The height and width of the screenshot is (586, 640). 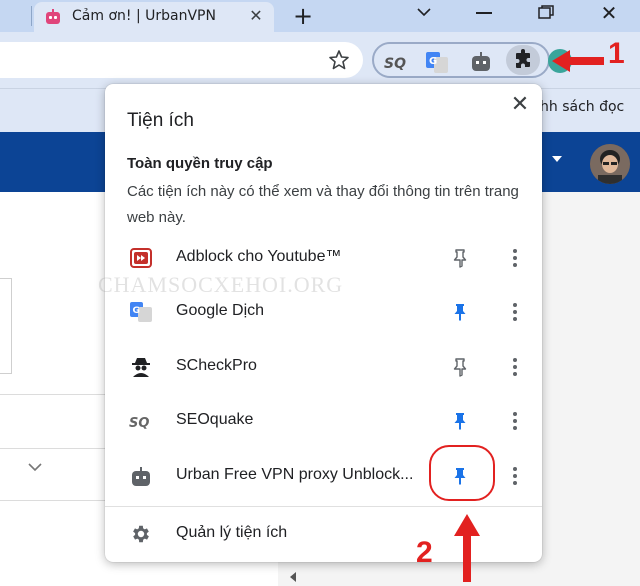 I want to click on browser-tab: Cảm ơn! | UrbanVPN ✕, so click(x=154, y=17).